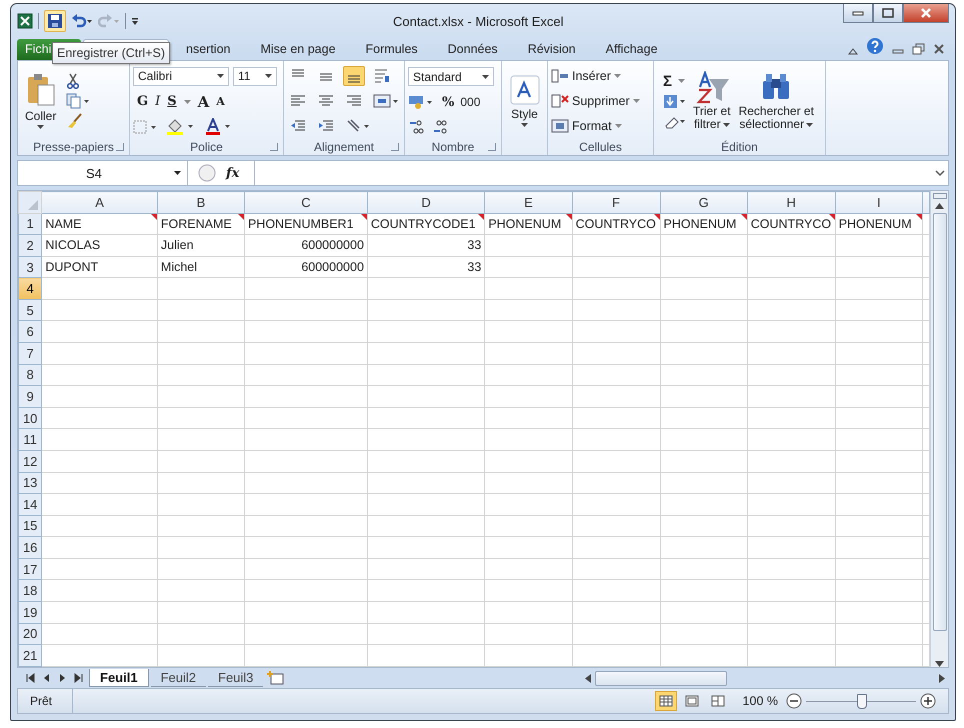 The image size is (964, 728). What do you see at coordinates (157, 101) in the screenshot?
I see `italic-button: I` at bounding box center [157, 101].